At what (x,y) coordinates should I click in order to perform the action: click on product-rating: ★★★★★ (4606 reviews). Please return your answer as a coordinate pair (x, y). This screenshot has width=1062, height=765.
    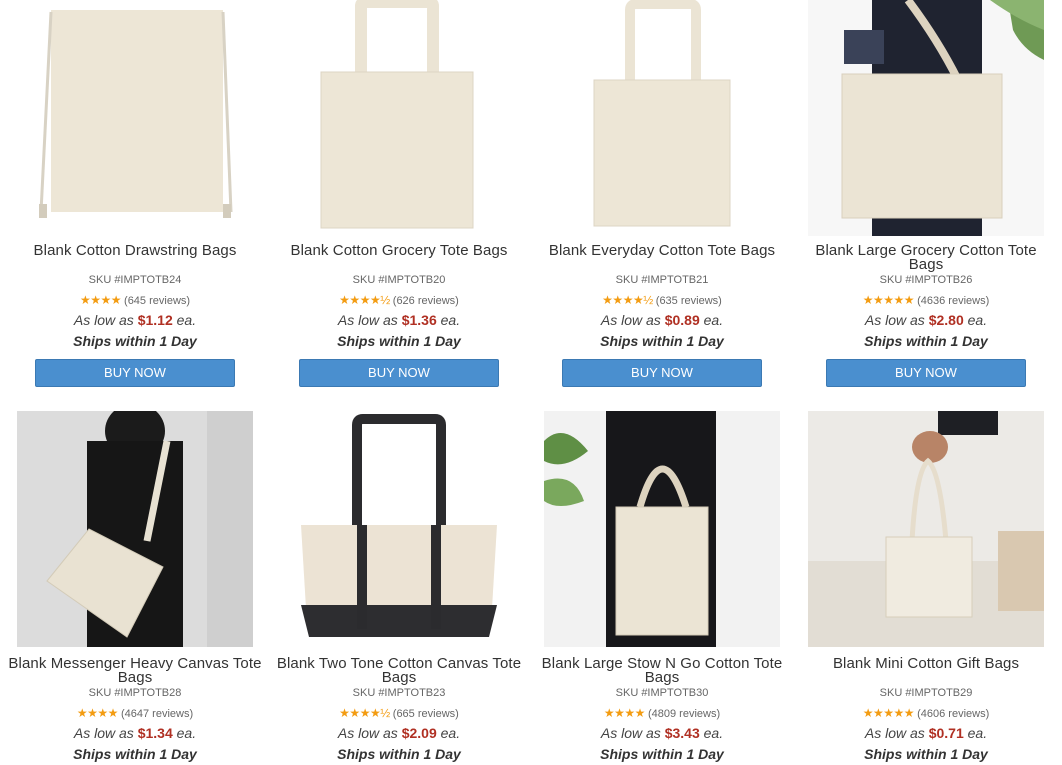
    Looking at the image, I should click on (926, 713).